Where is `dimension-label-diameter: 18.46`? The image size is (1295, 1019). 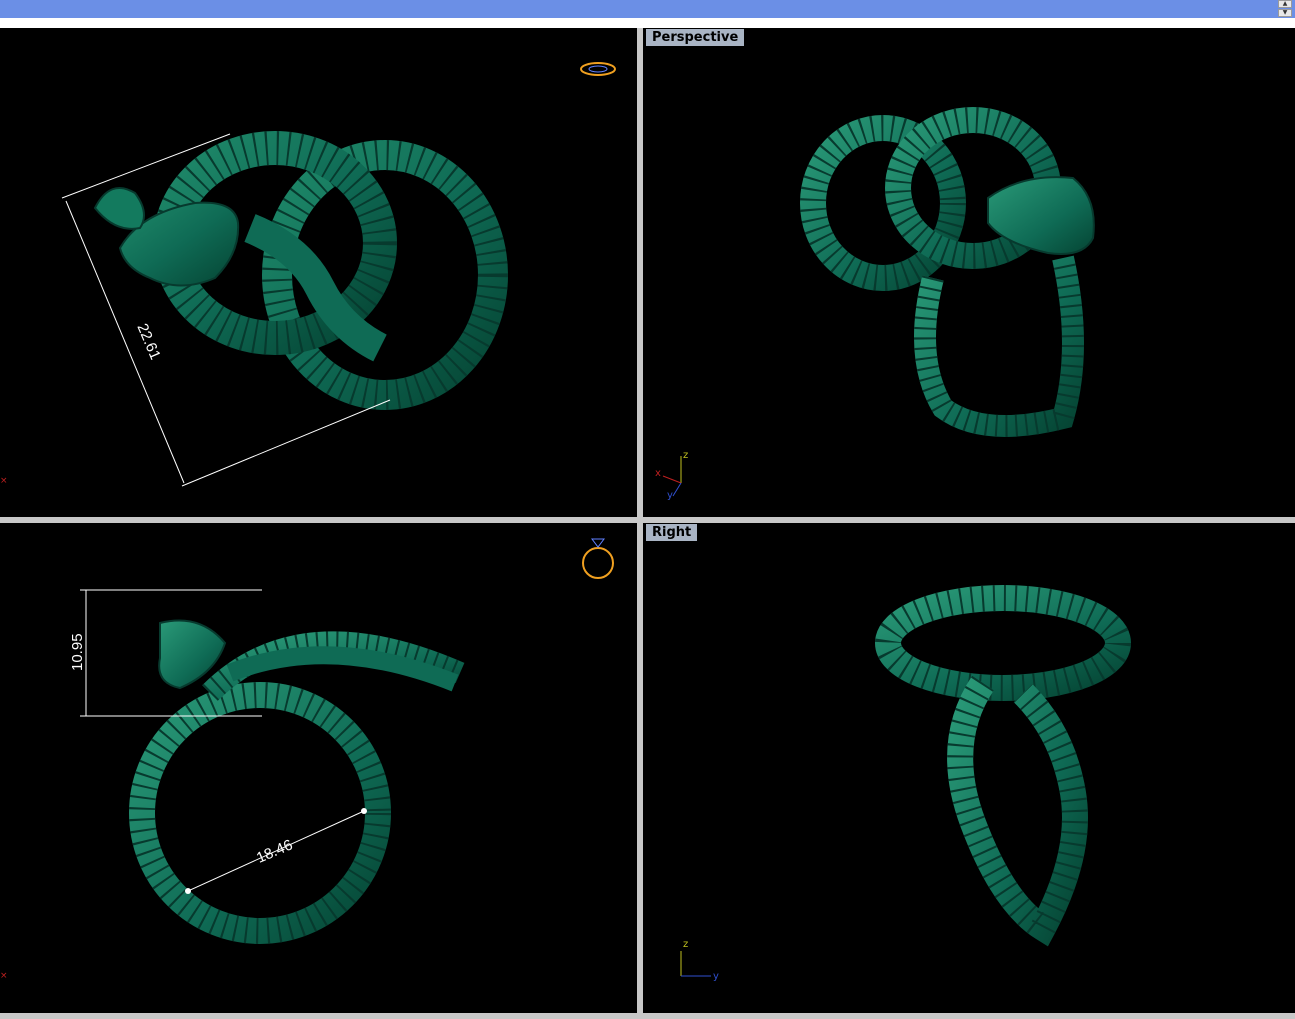 dimension-label-diameter: 18.46 is located at coordinates (274, 851).